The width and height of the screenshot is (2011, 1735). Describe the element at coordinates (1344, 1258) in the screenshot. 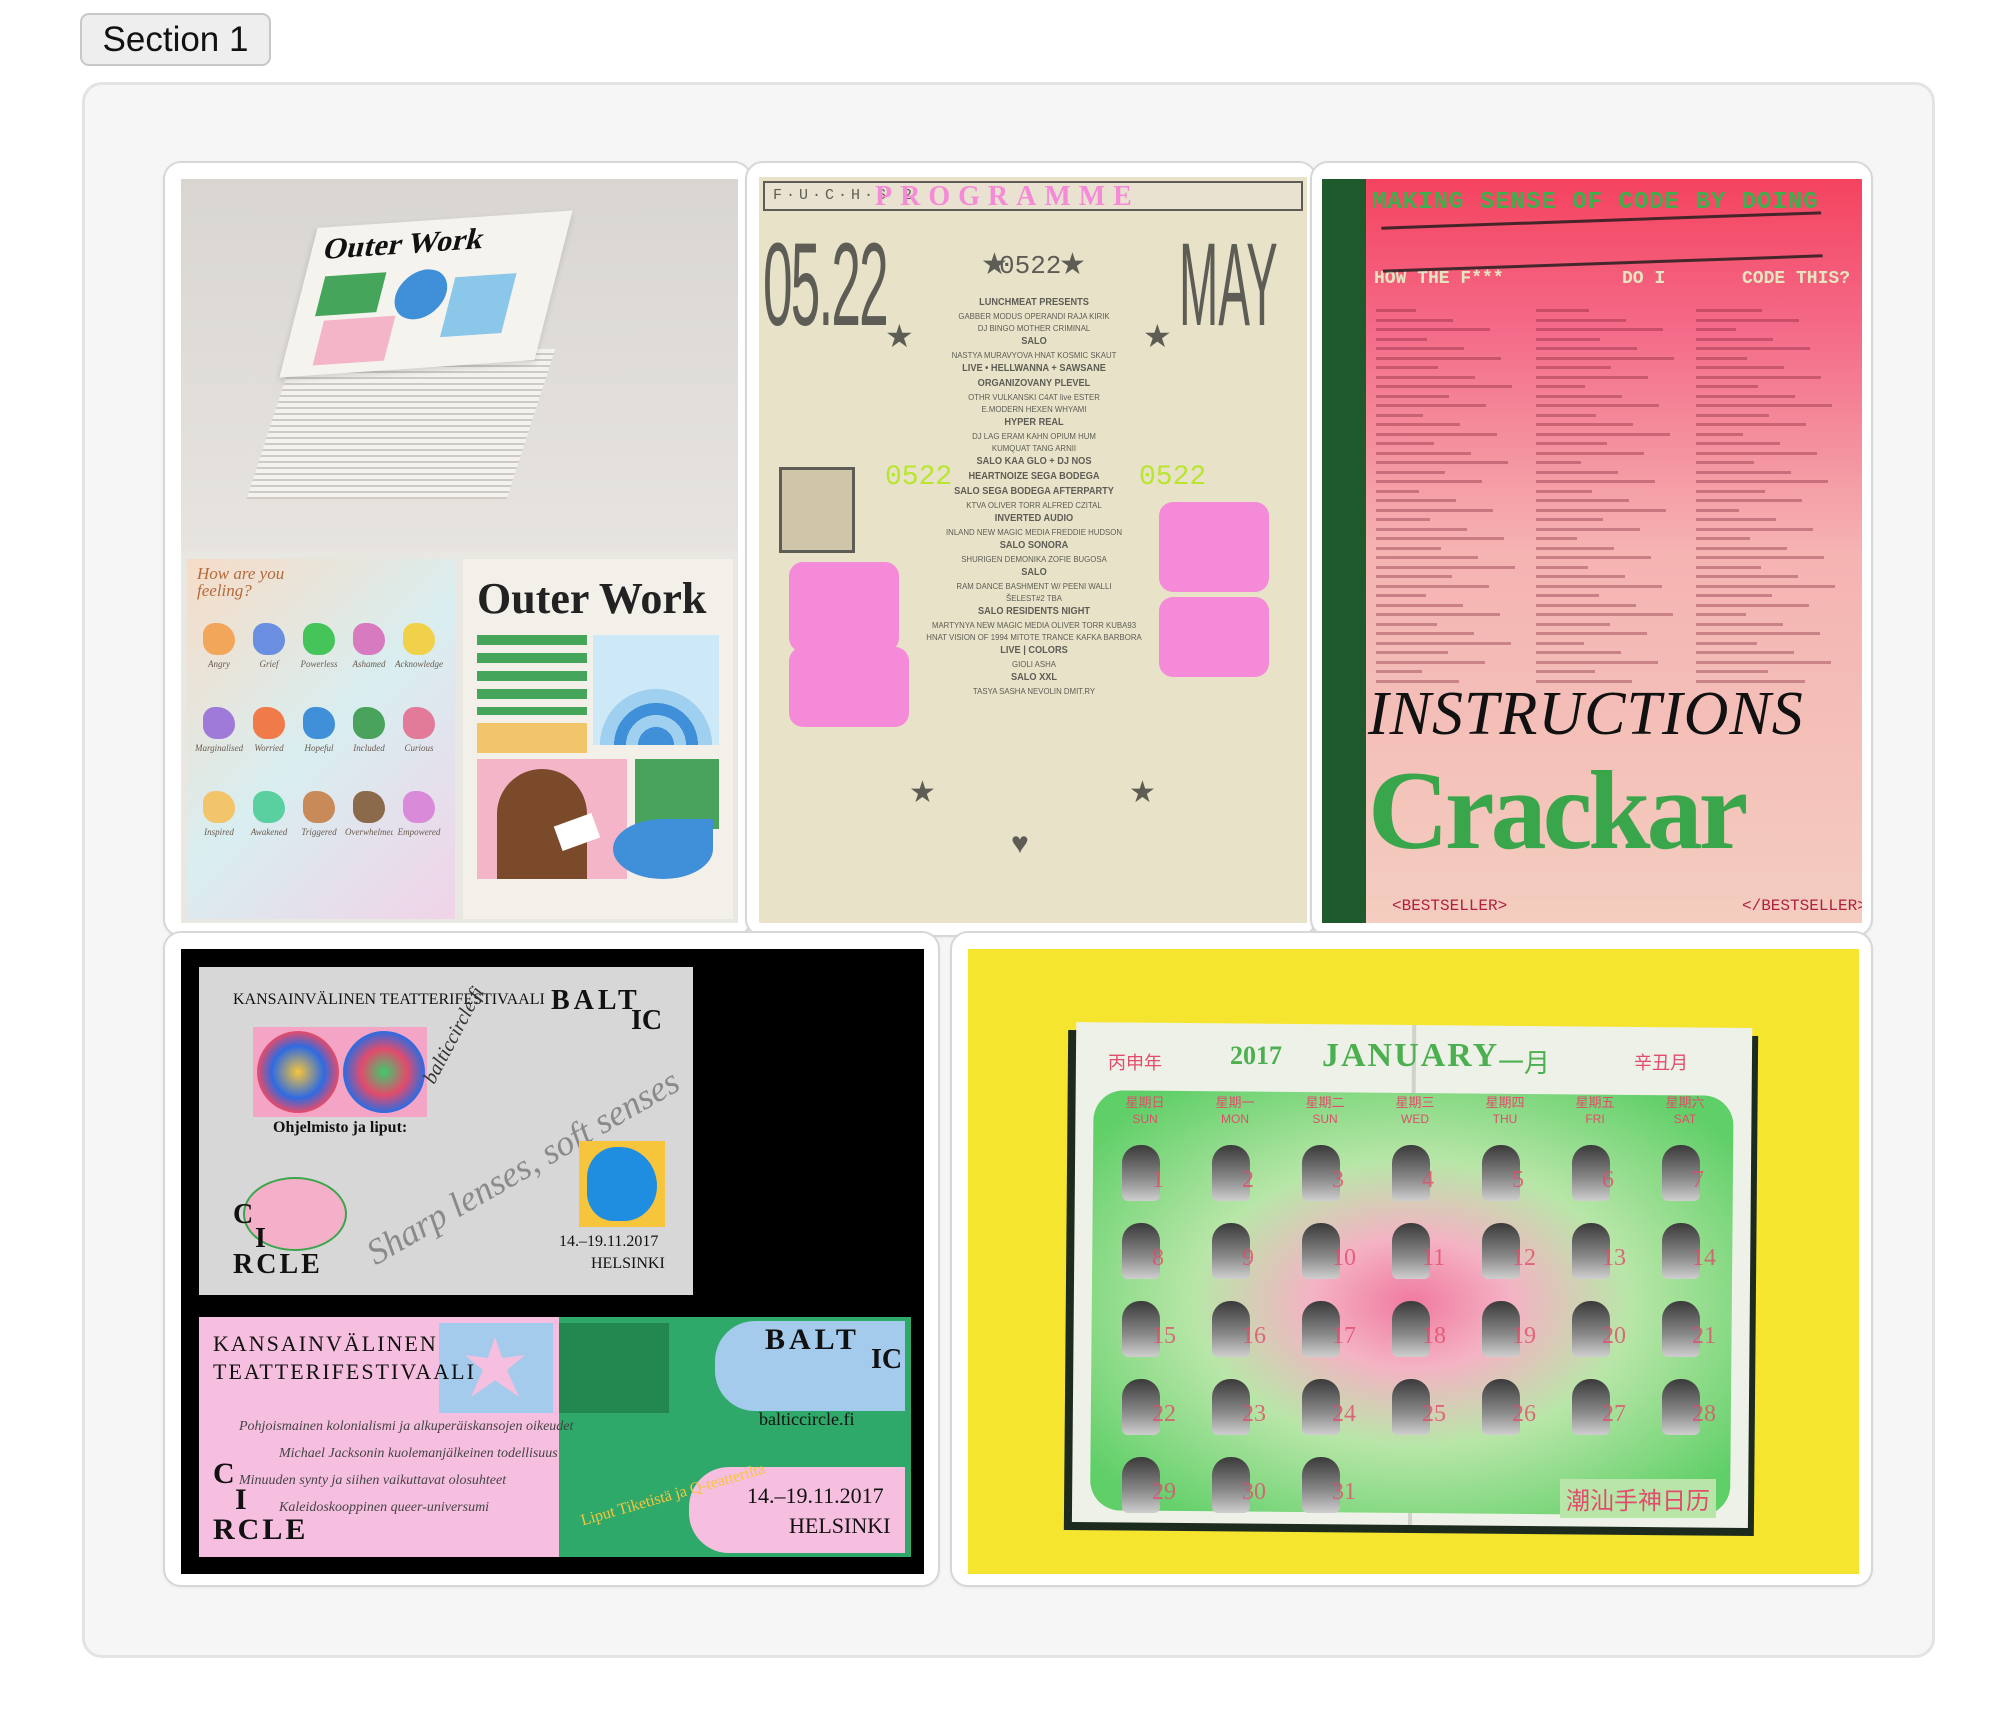

I see `day-number: 10` at that location.